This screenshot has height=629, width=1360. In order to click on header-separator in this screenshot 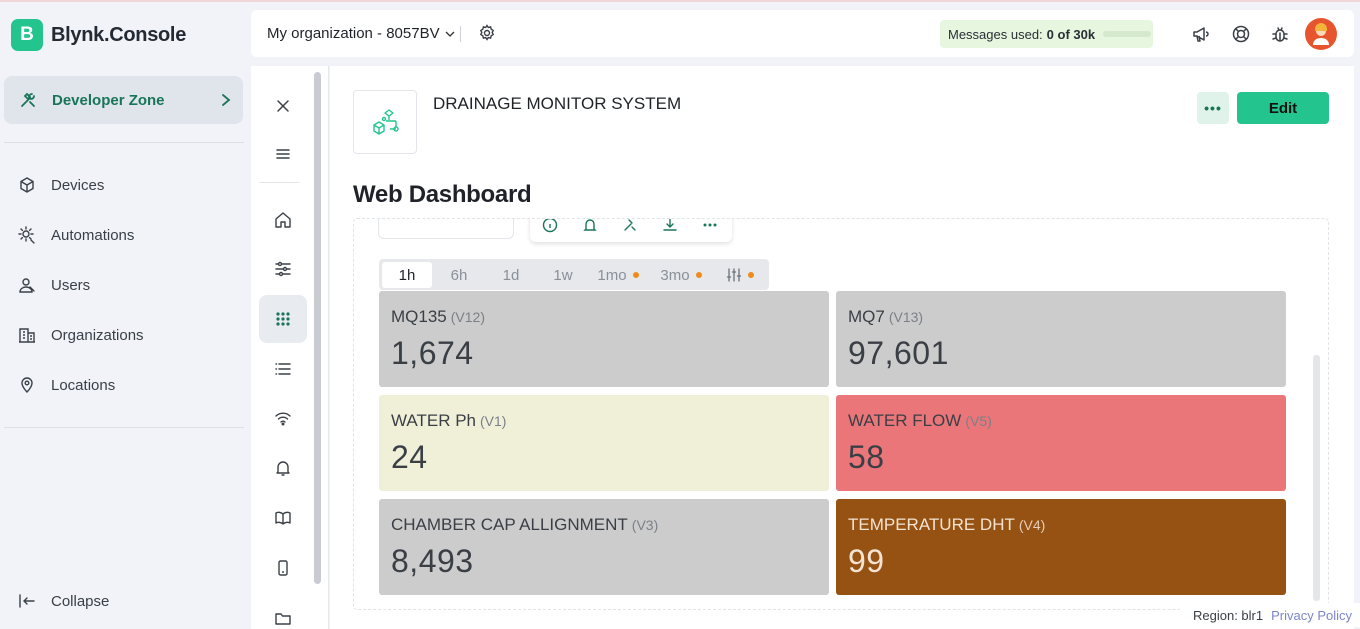, I will do `click(460, 34)`.